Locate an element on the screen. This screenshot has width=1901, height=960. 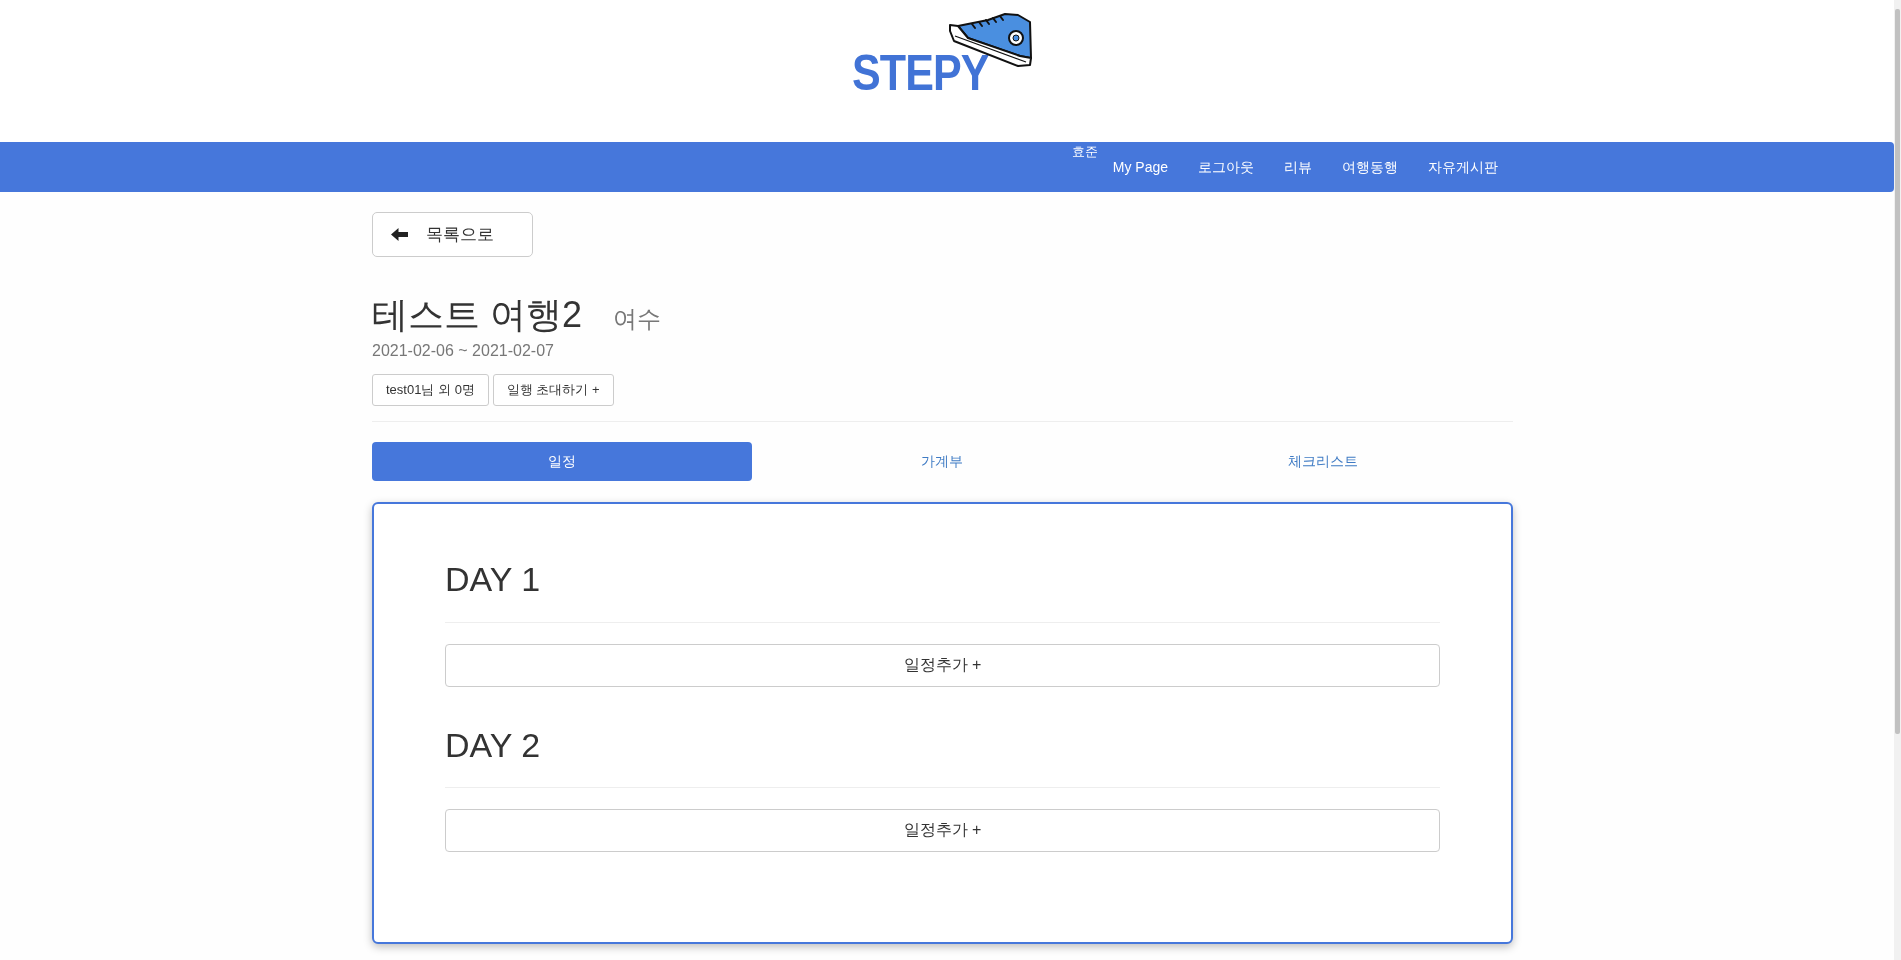
day-title: DAY 2 is located at coordinates (493, 745).